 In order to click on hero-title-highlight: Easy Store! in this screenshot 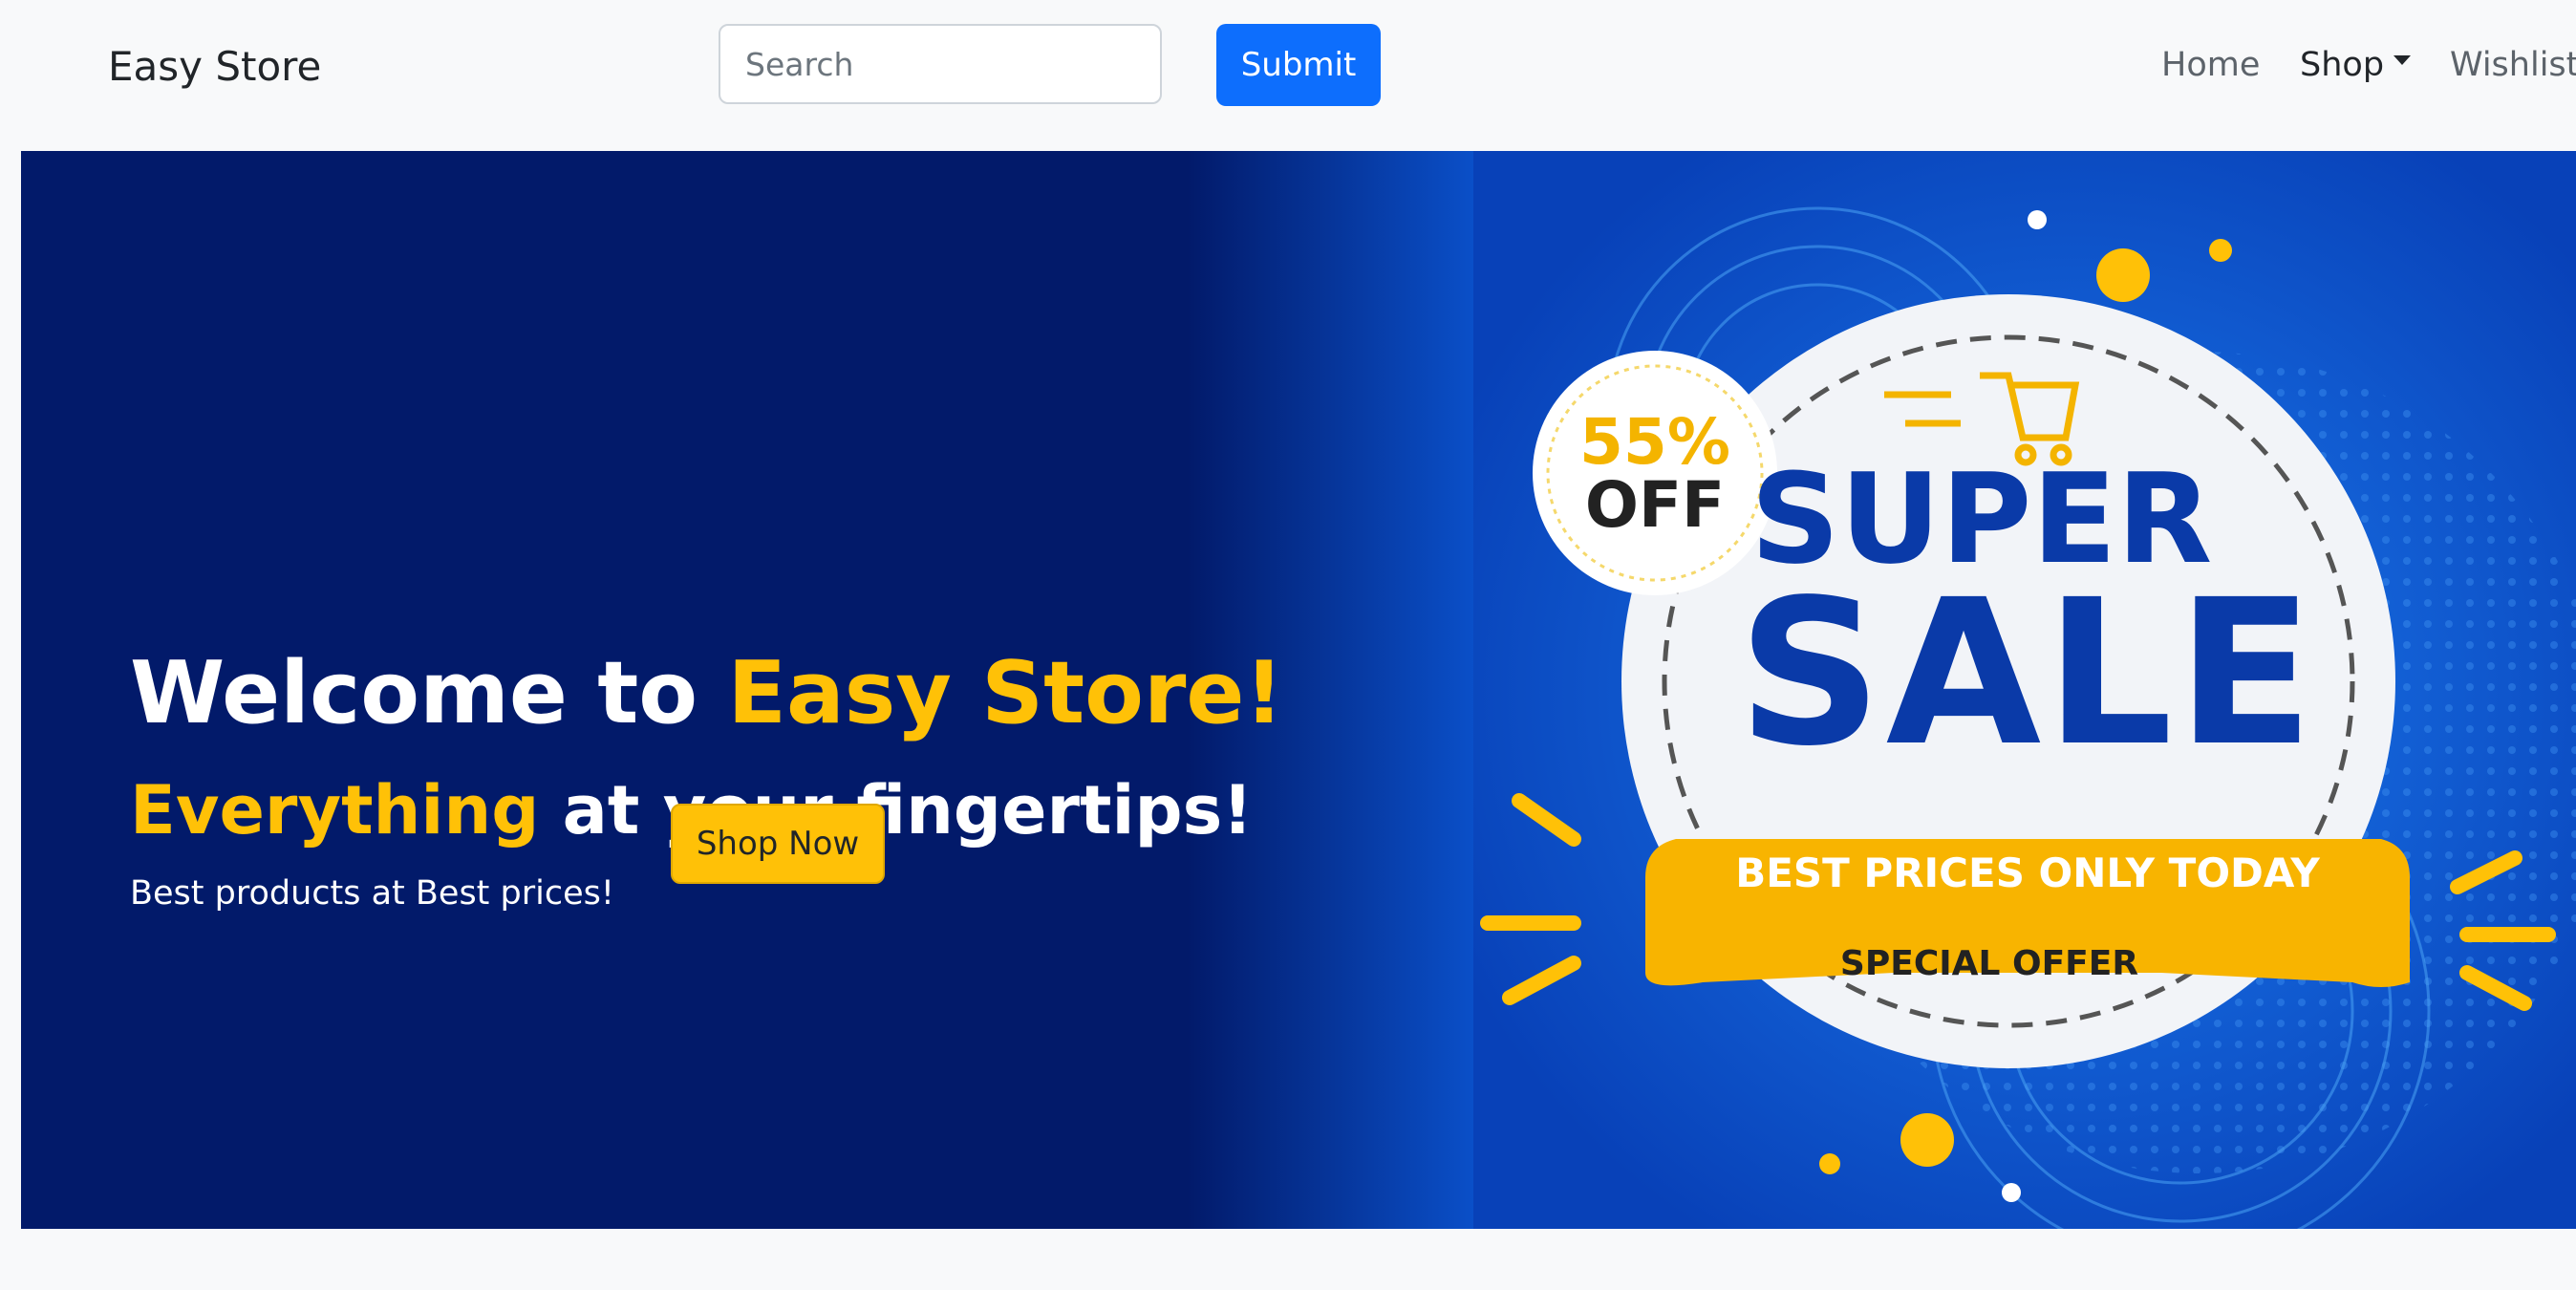, I will do `click(1005, 693)`.